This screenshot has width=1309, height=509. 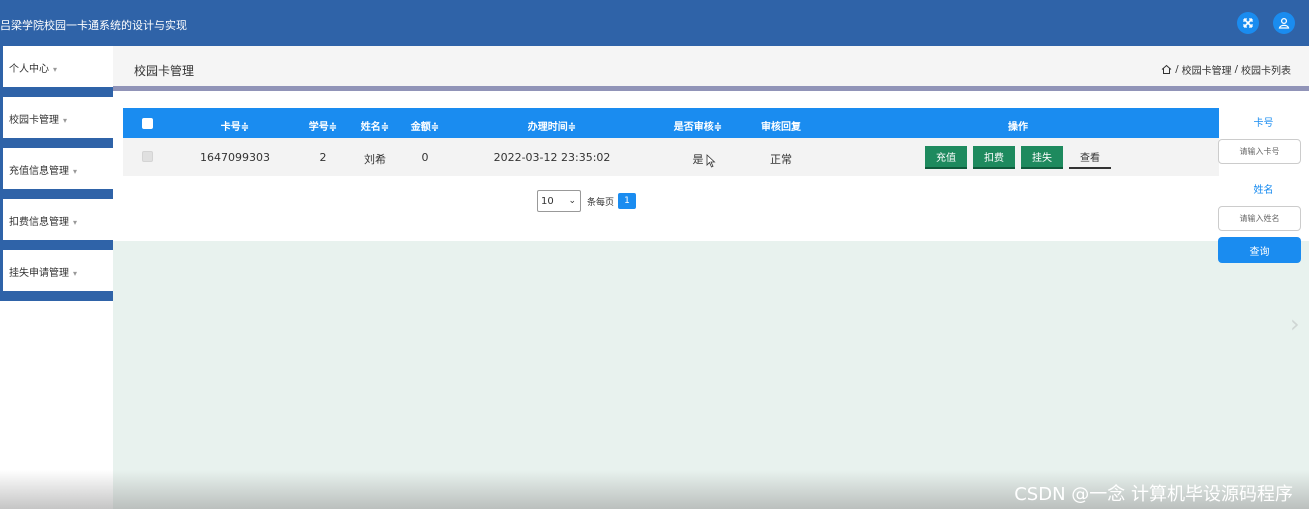 I want to click on column-header-time: 办理时间≑, so click(x=552, y=125).